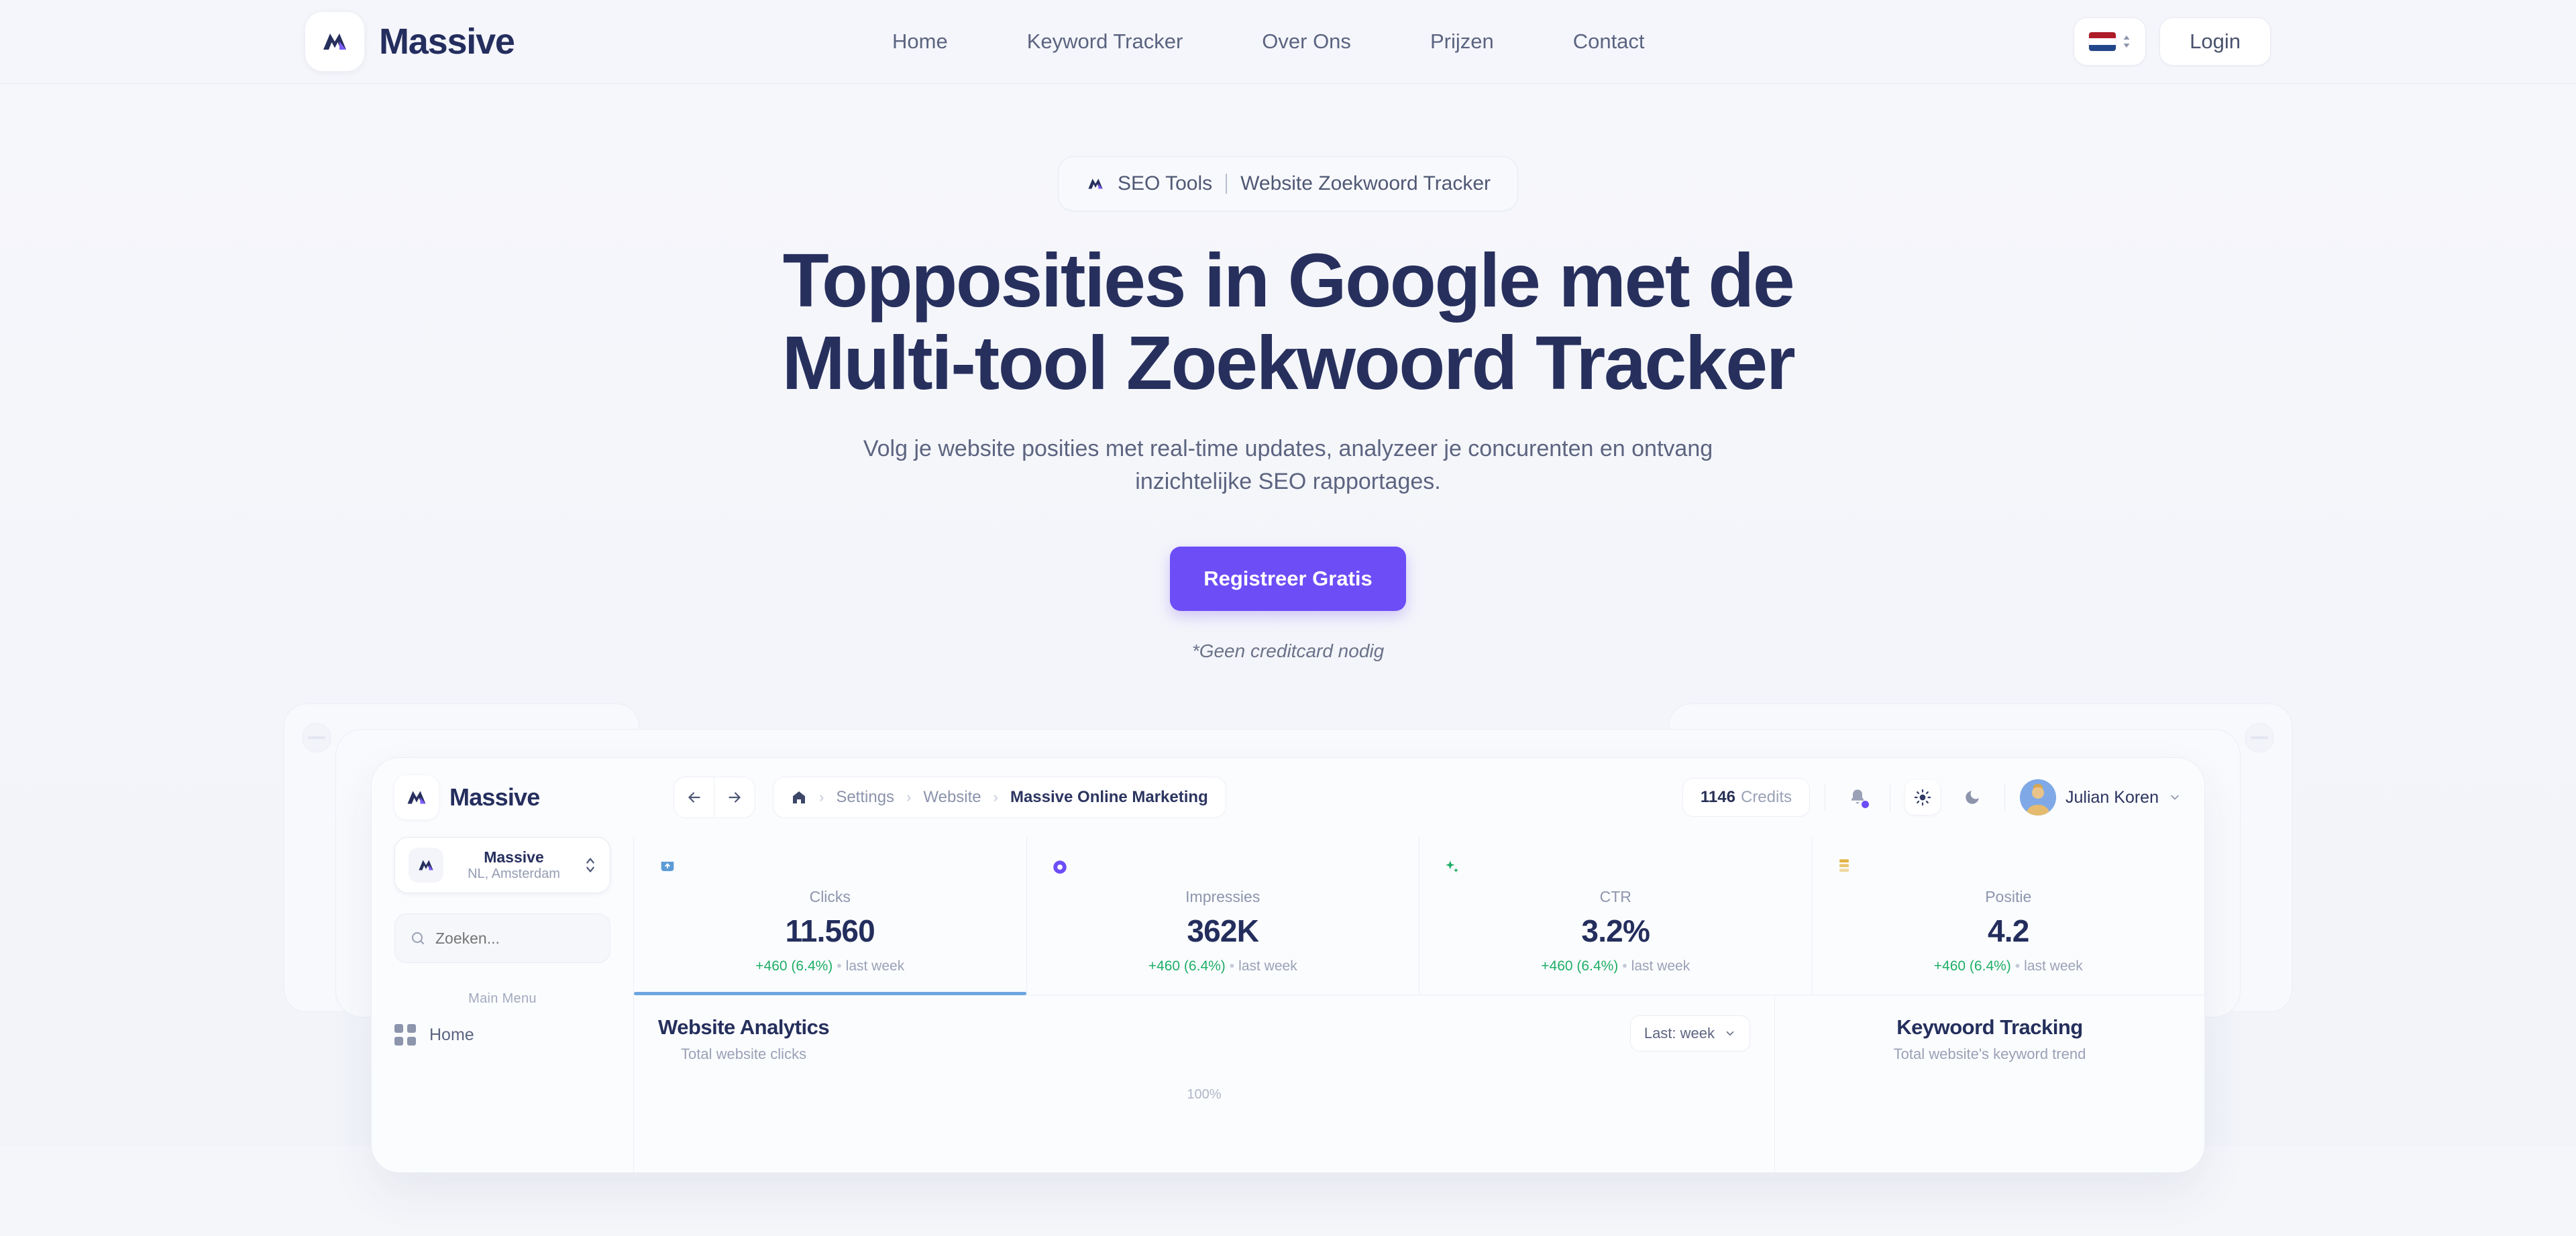  What do you see at coordinates (929, 42) in the screenshot?
I see `nav-link-home: Home` at bounding box center [929, 42].